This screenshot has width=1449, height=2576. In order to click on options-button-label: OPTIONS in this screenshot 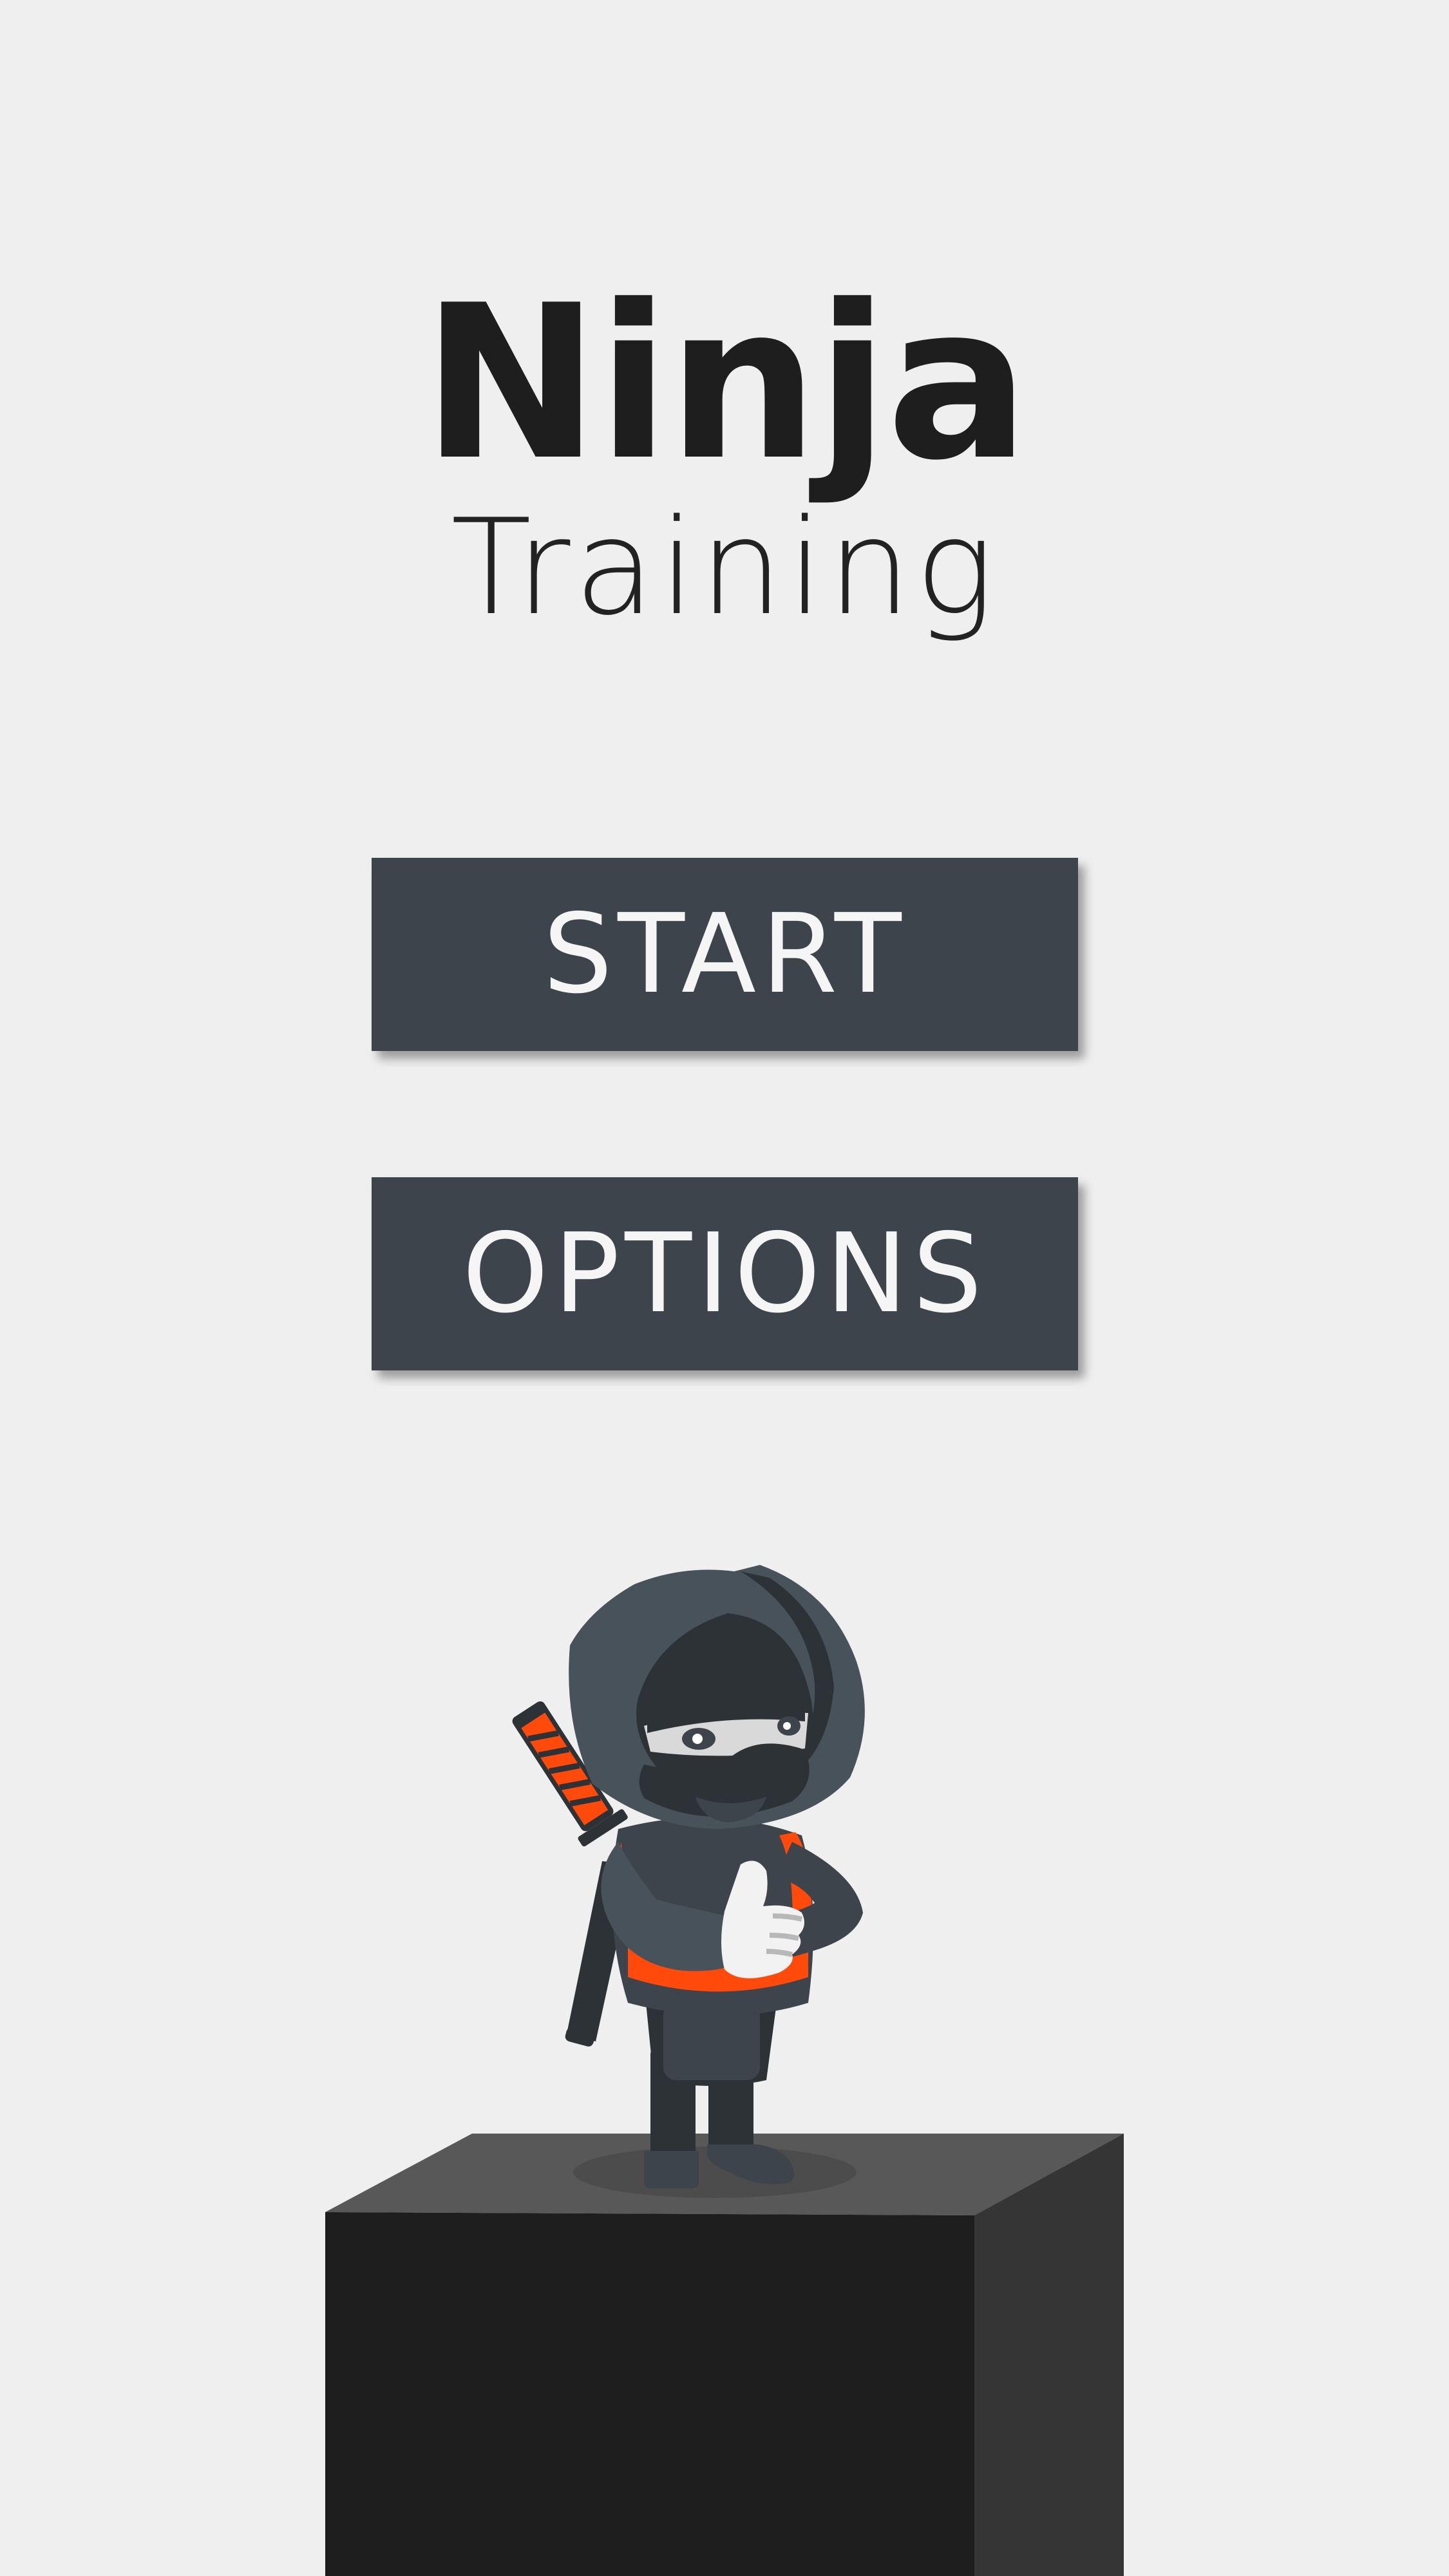, I will do `click(725, 1274)`.